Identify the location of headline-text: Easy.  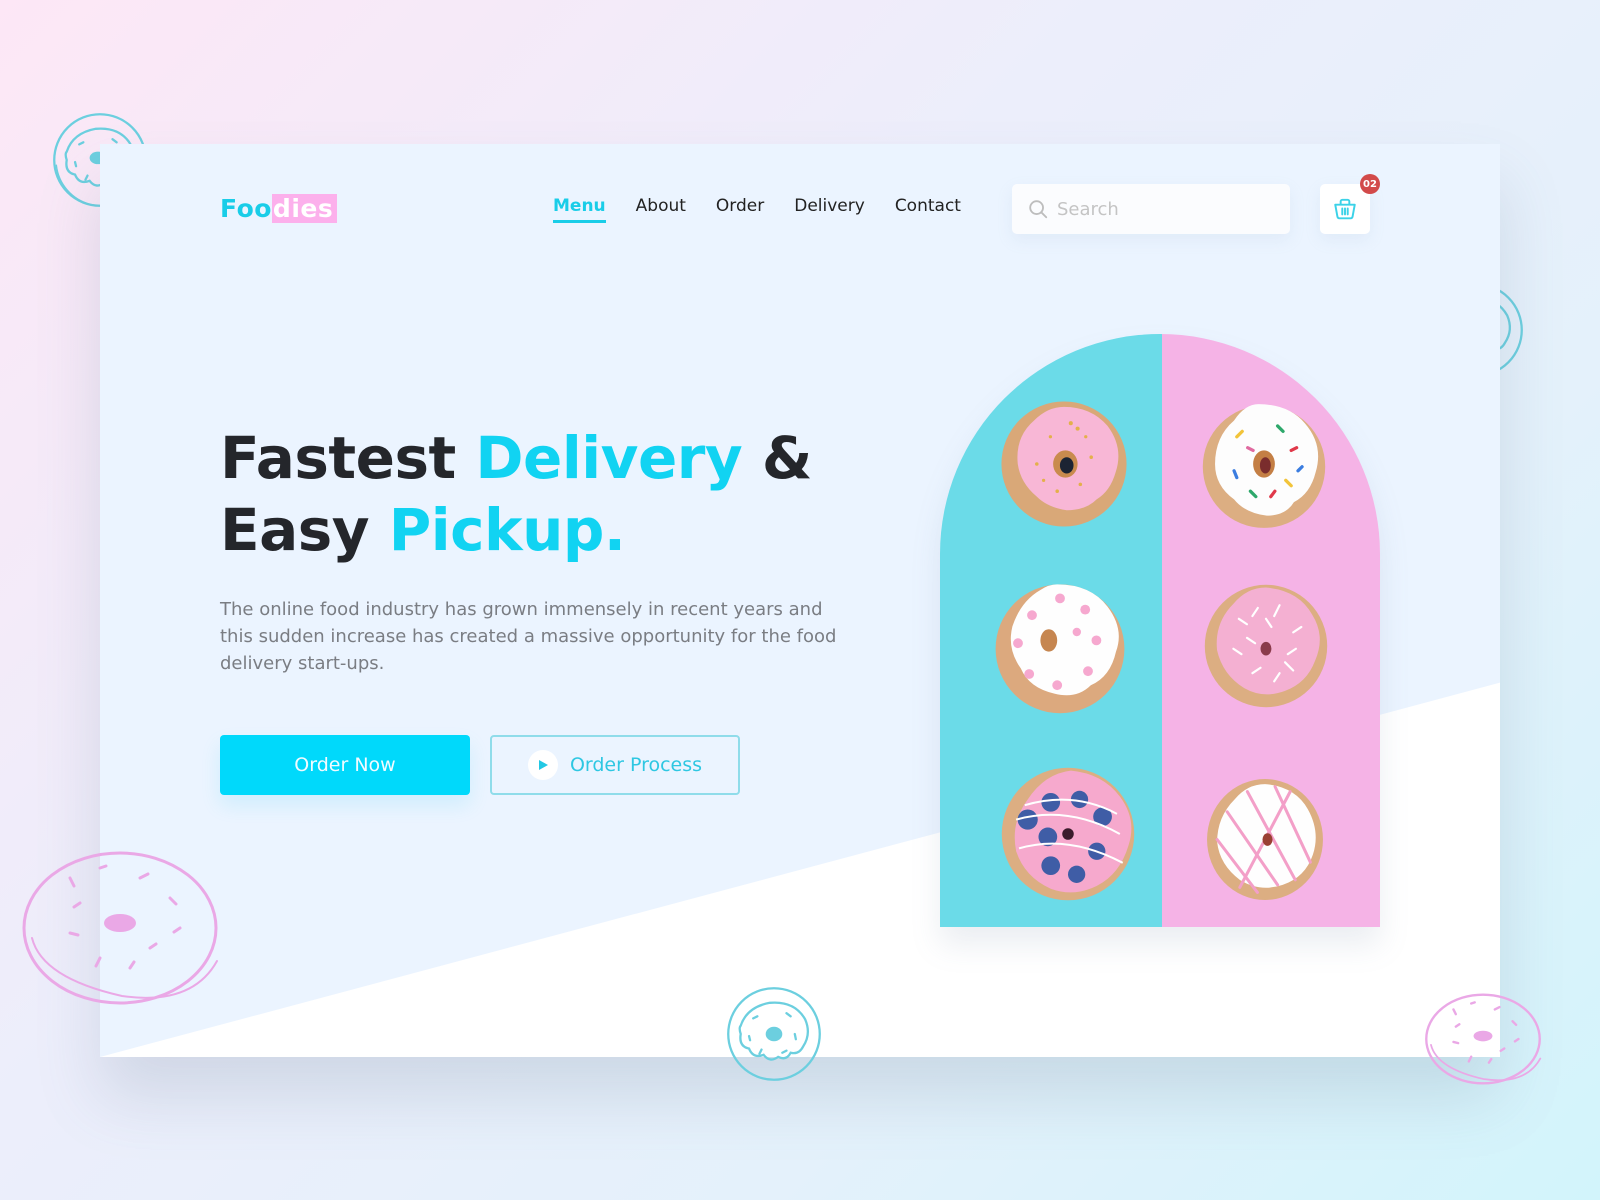
(304, 530).